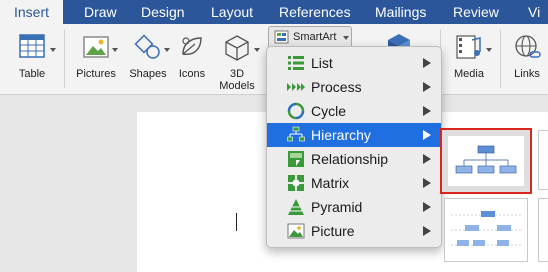  I want to click on smartart-button: SmartArt, so click(310, 37).